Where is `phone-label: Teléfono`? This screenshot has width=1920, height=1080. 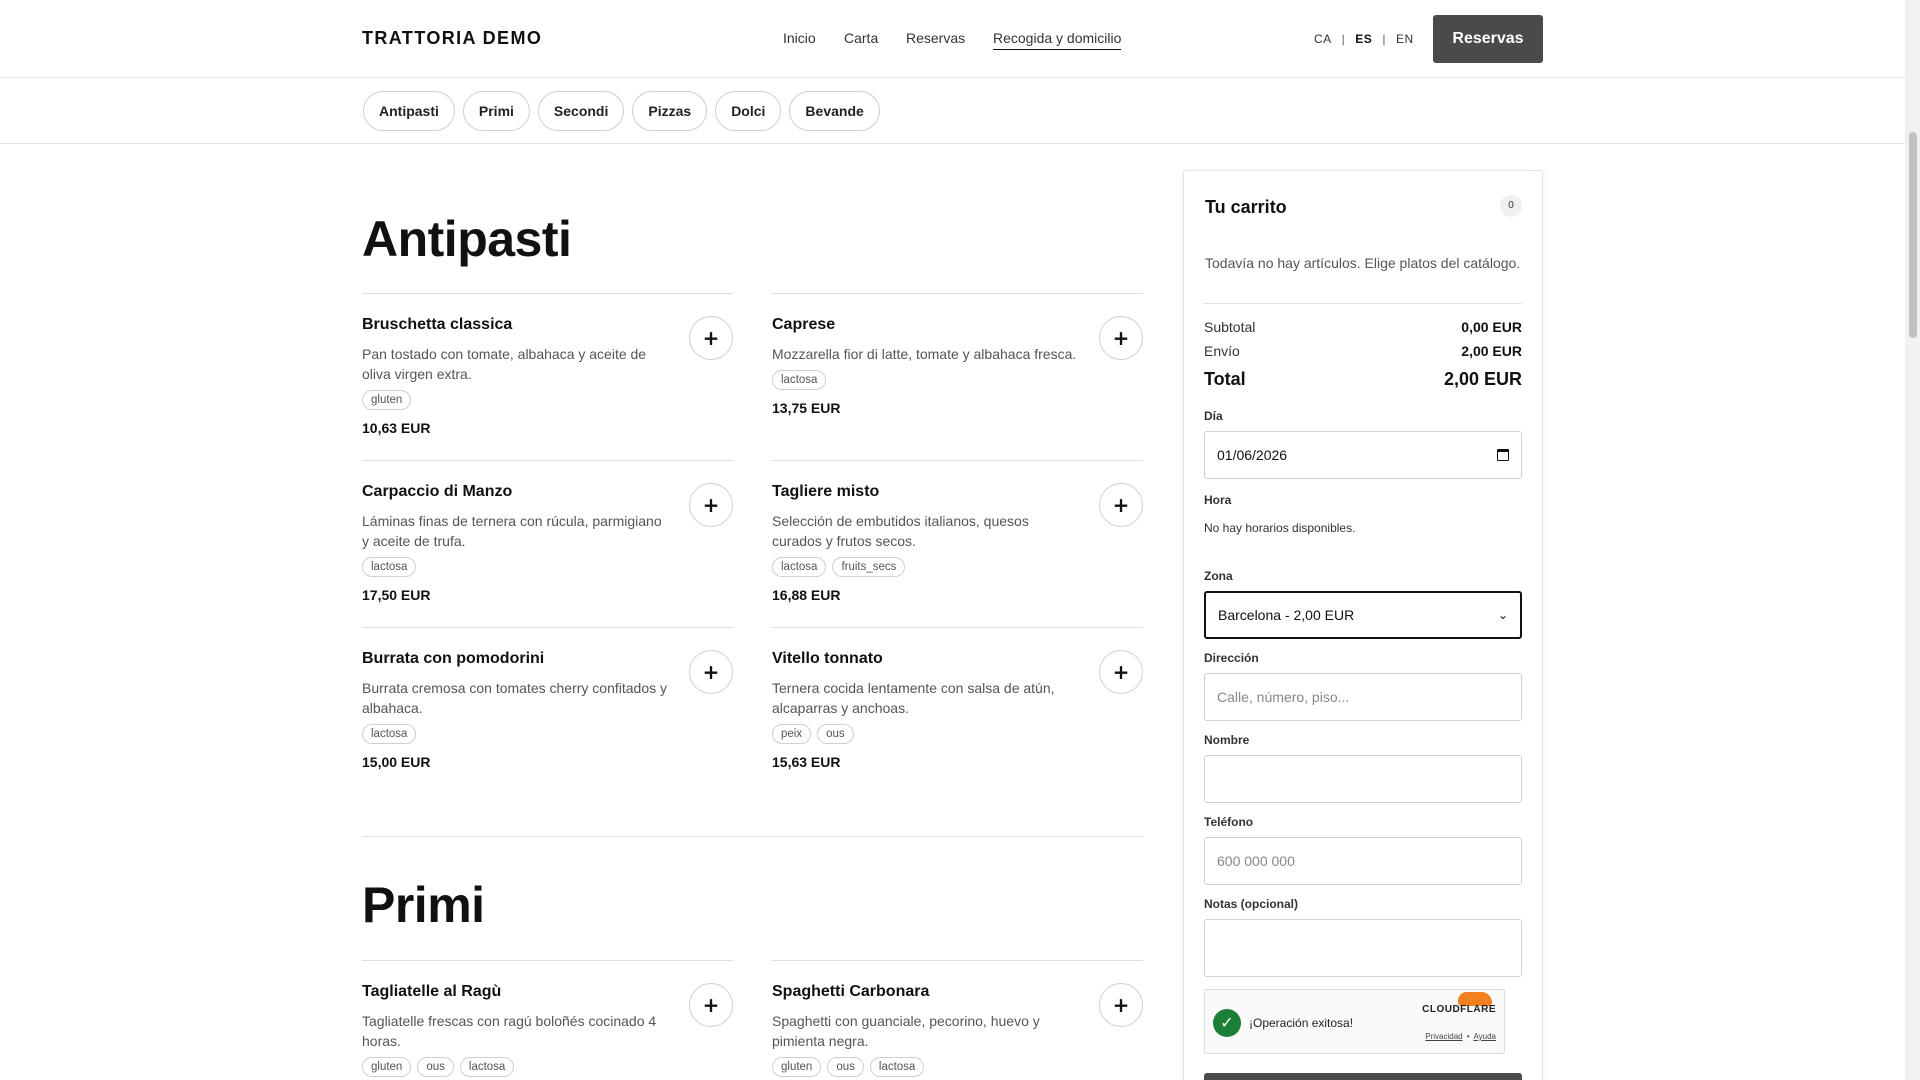 phone-label: Teléfono is located at coordinates (1229, 822).